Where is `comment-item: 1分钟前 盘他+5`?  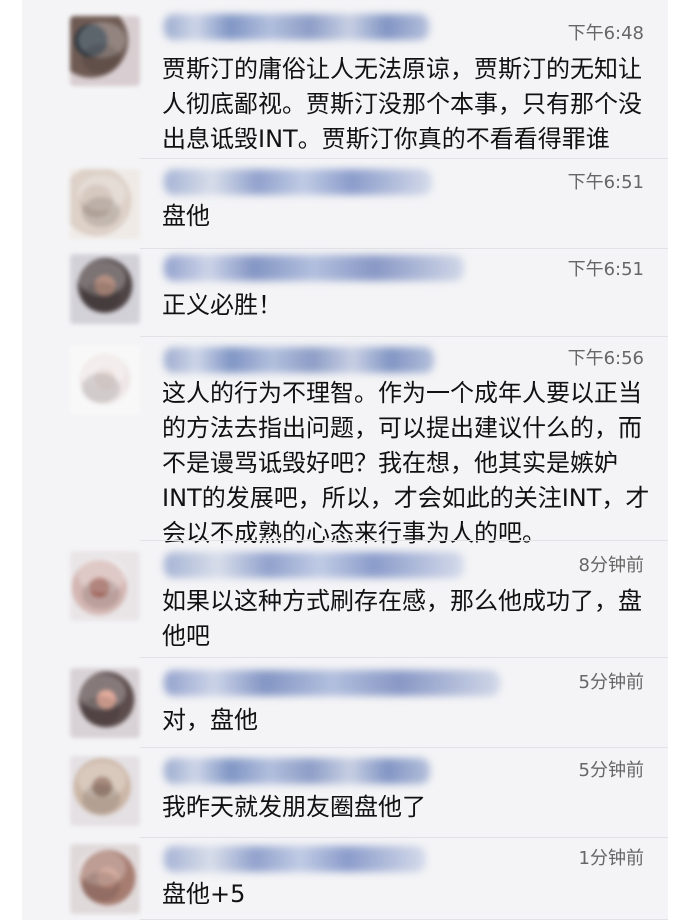
comment-item: 1分钟前 盘他+5 is located at coordinates (345, 879).